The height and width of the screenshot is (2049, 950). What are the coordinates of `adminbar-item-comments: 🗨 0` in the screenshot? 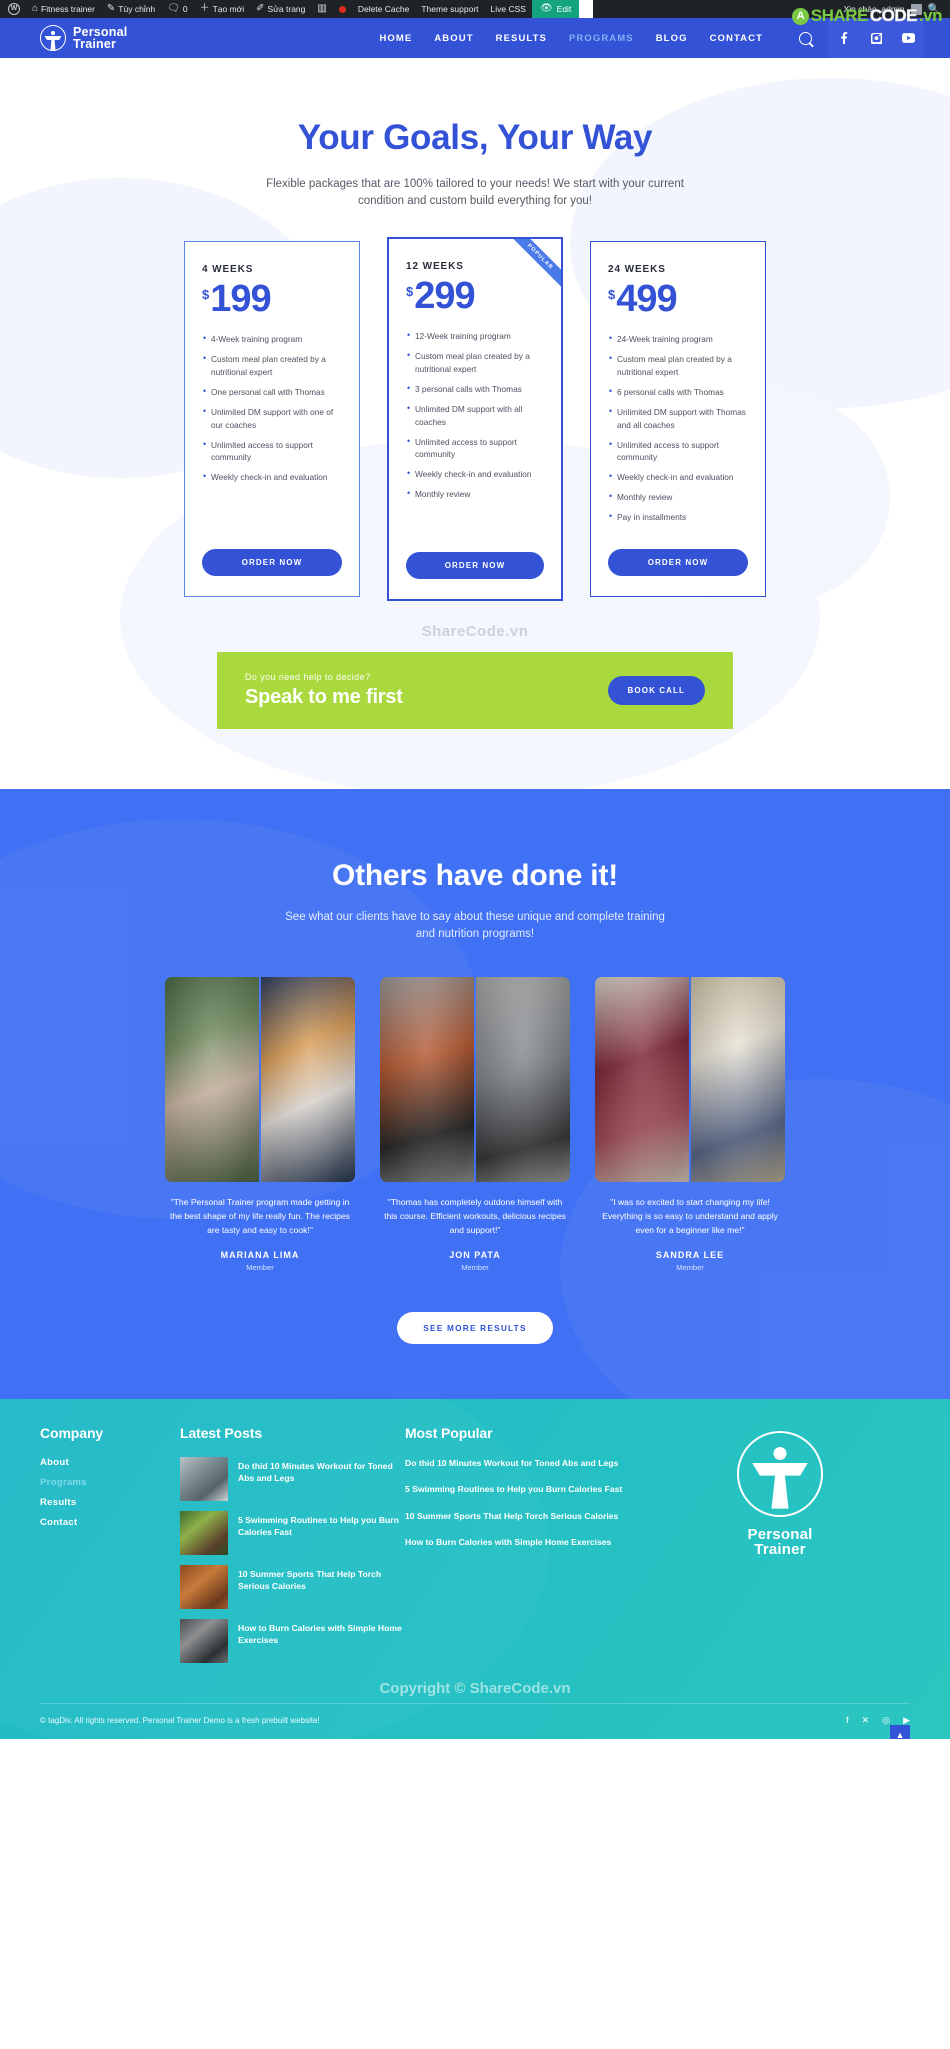 It's located at (177, 9).